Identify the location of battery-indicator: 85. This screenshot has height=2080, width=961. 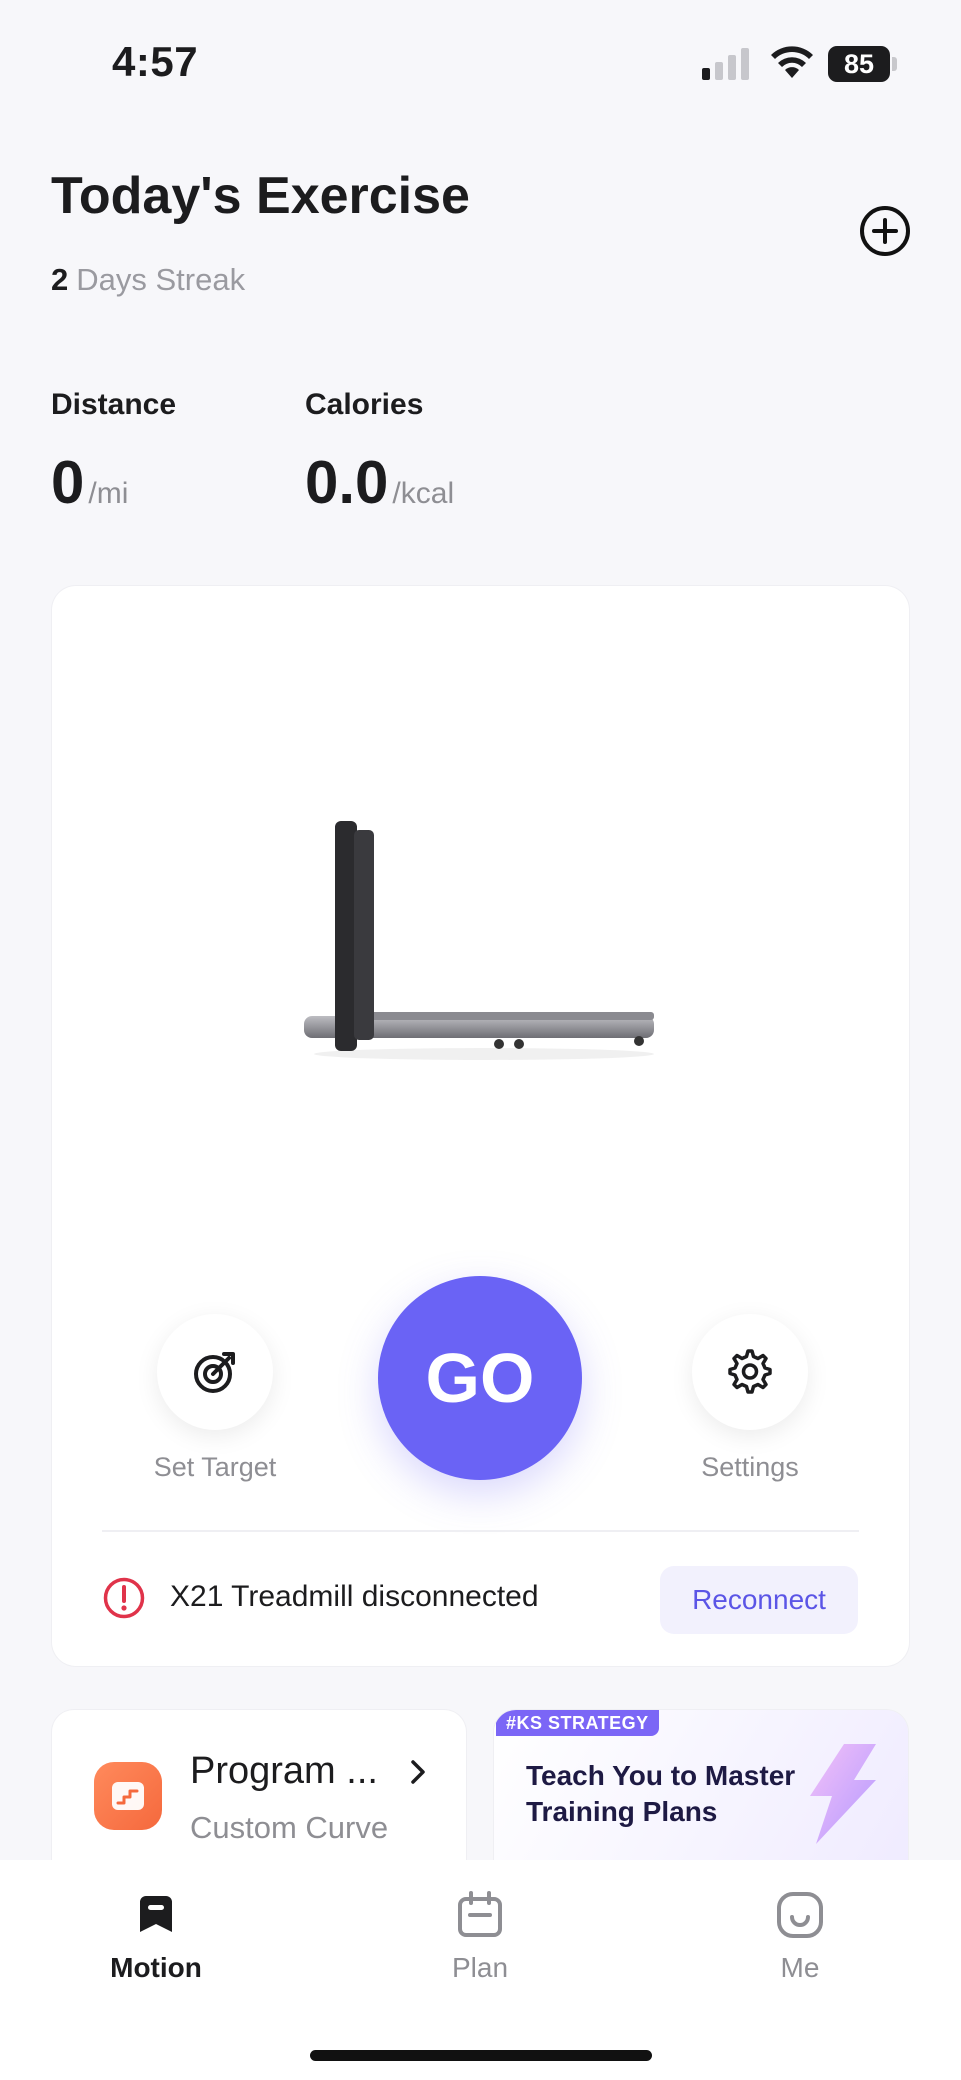
(863, 64).